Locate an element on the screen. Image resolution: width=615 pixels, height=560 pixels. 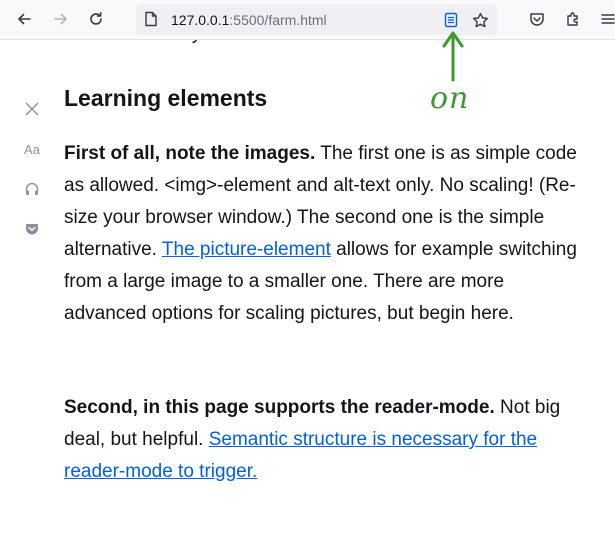
reload-icon is located at coordinates (96, 18).